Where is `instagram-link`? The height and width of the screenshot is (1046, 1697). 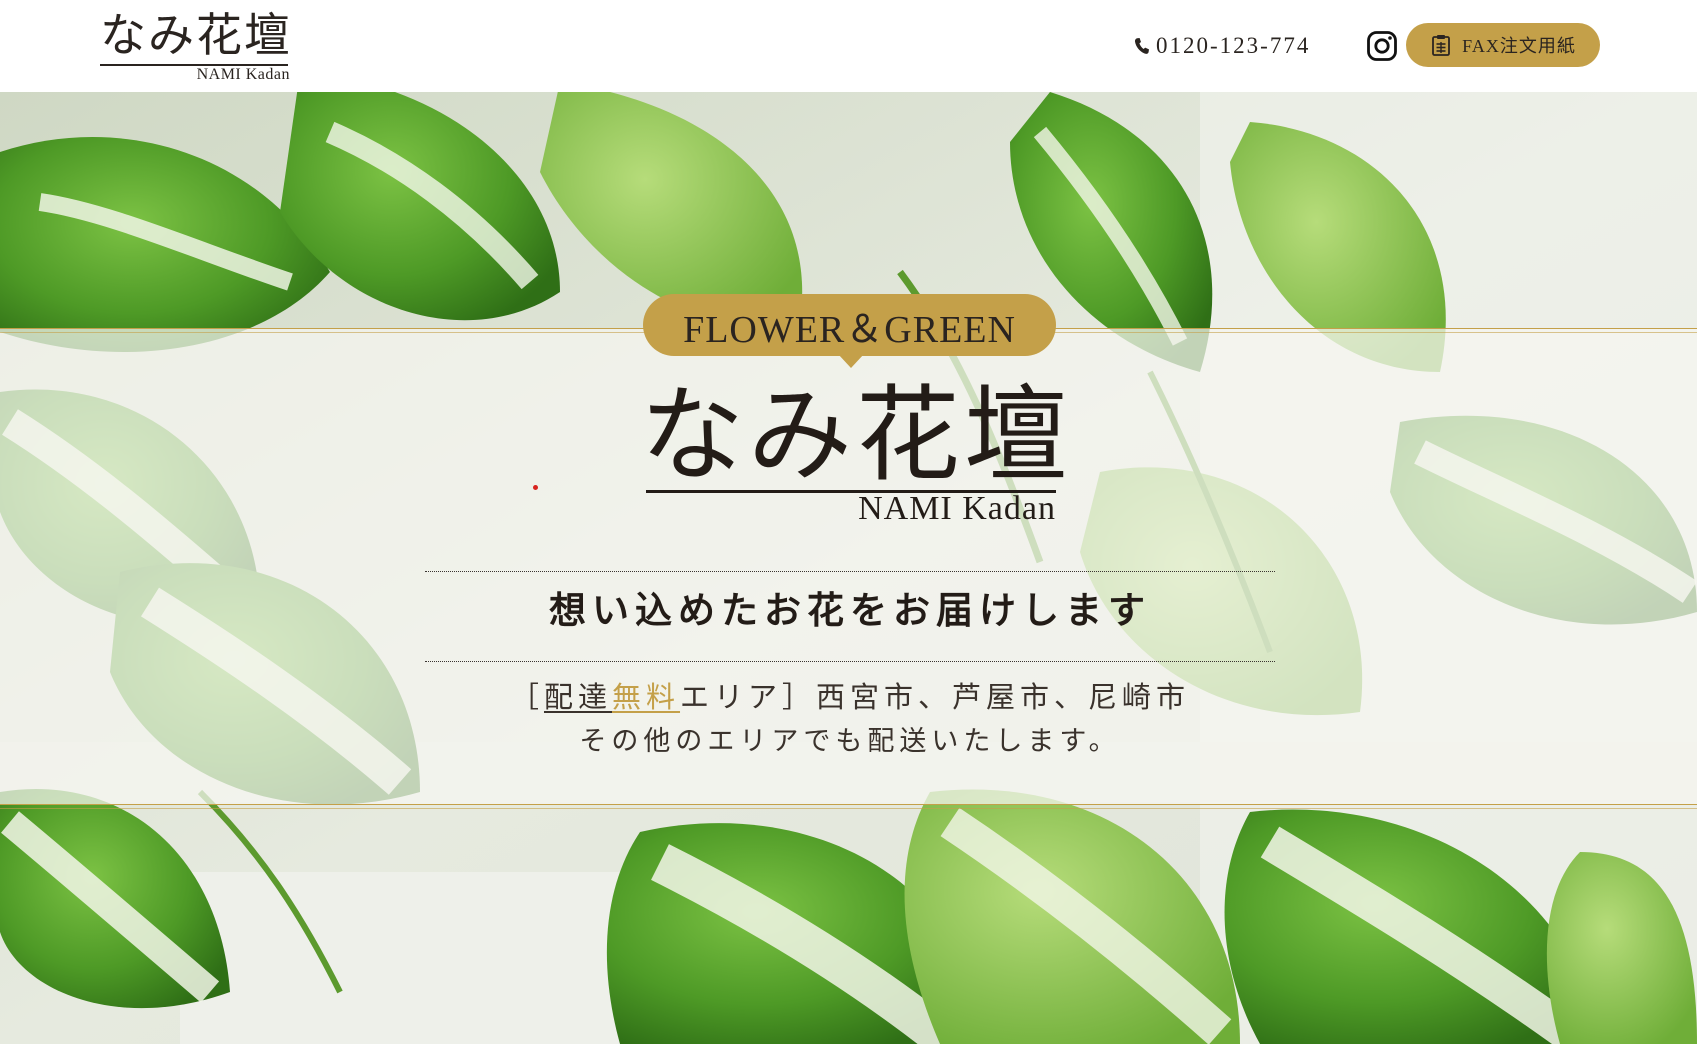 instagram-link is located at coordinates (1382, 46).